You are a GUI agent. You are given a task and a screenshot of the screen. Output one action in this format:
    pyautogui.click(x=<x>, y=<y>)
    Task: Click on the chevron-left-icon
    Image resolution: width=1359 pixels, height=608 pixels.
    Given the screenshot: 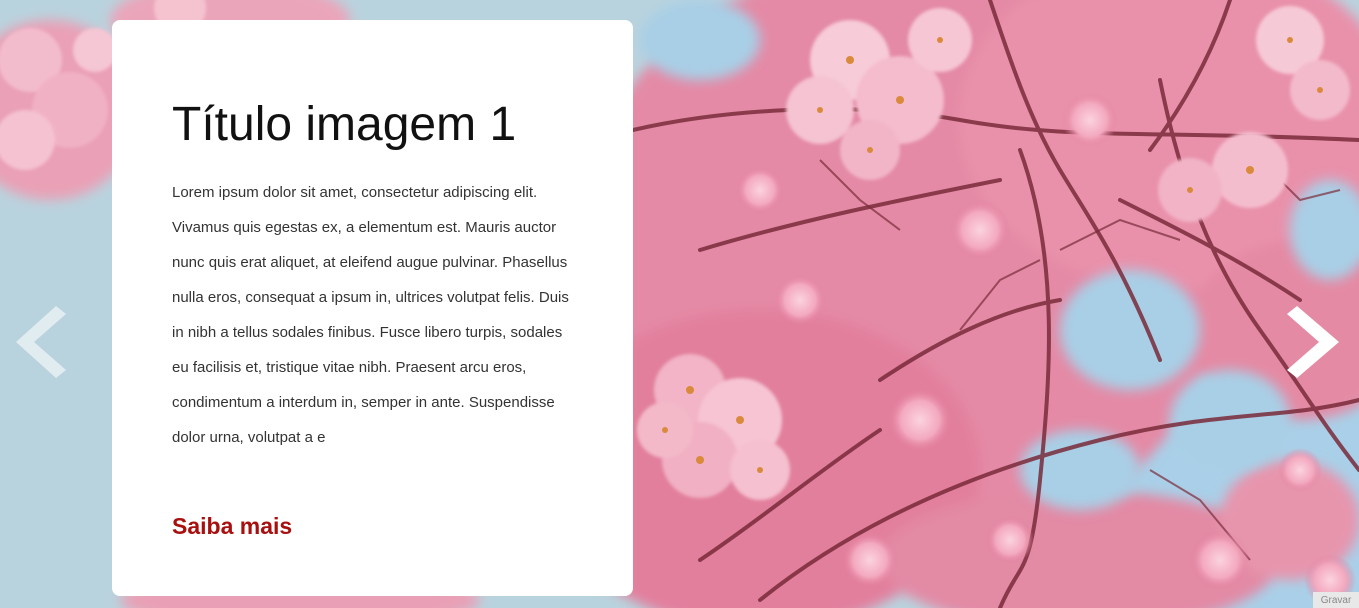 What is the action you would take?
    pyautogui.click(x=41, y=342)
    